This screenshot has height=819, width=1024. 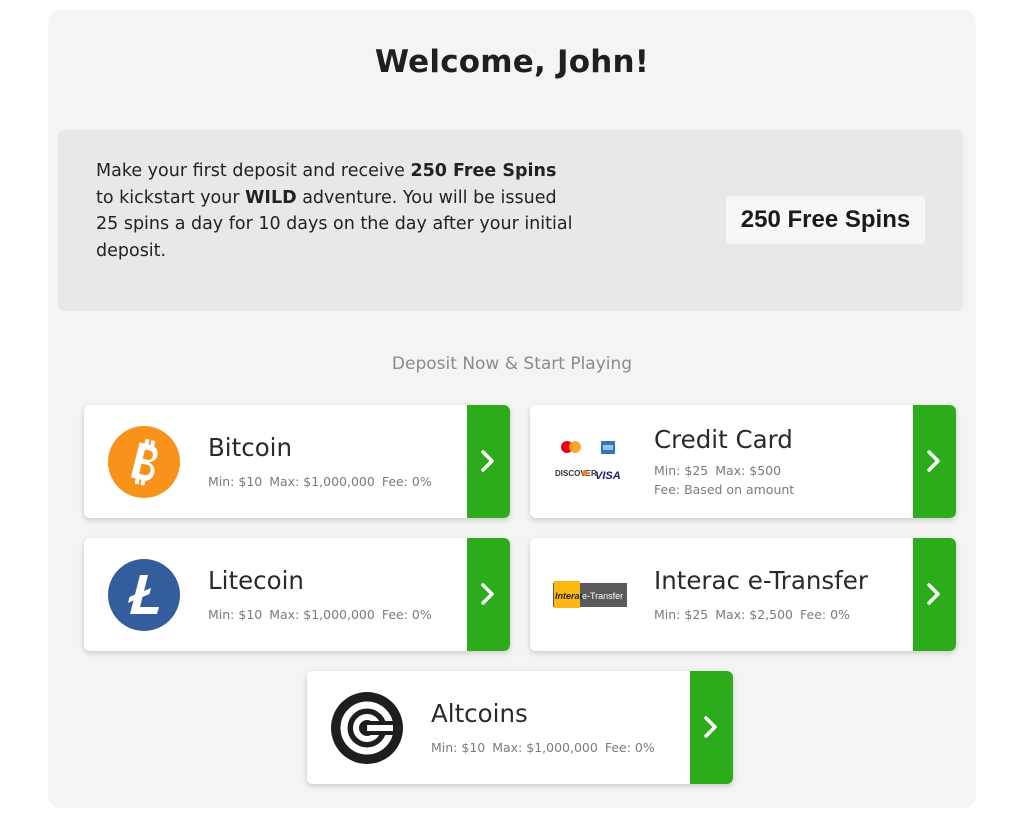 I want to click on interac-logo-text: Interac, so click(x=570, y=596).